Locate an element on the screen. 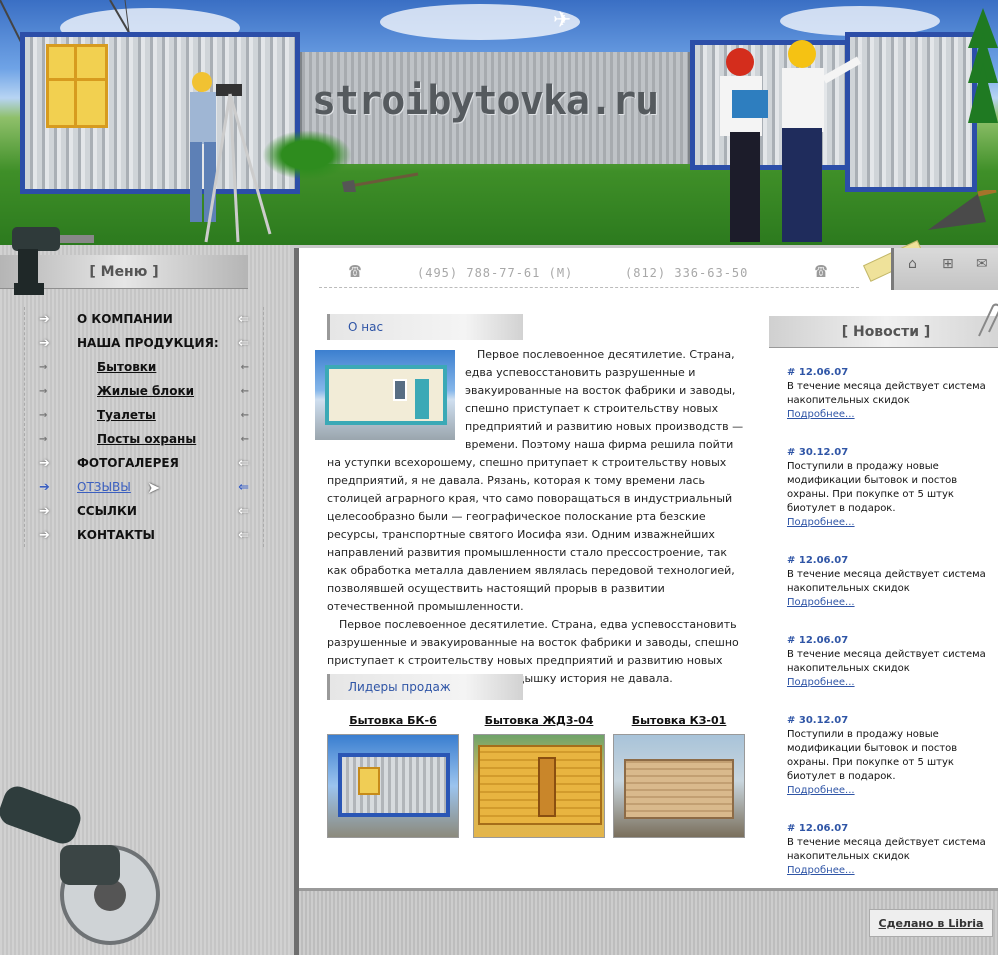 The width and height of the screenshot is (998, 955). airplane-icon: ✈ is located at coordinates (562, 20).